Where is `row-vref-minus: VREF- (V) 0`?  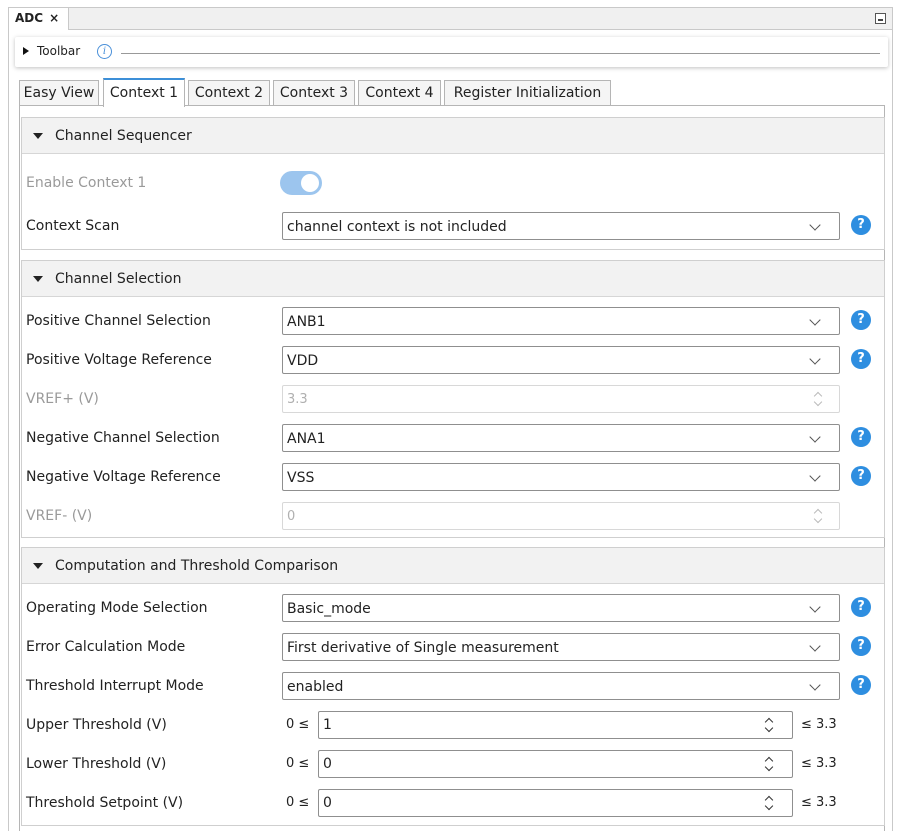
row-vref-minus: VREF- (V) 0 is located at coordinates (453, 516).